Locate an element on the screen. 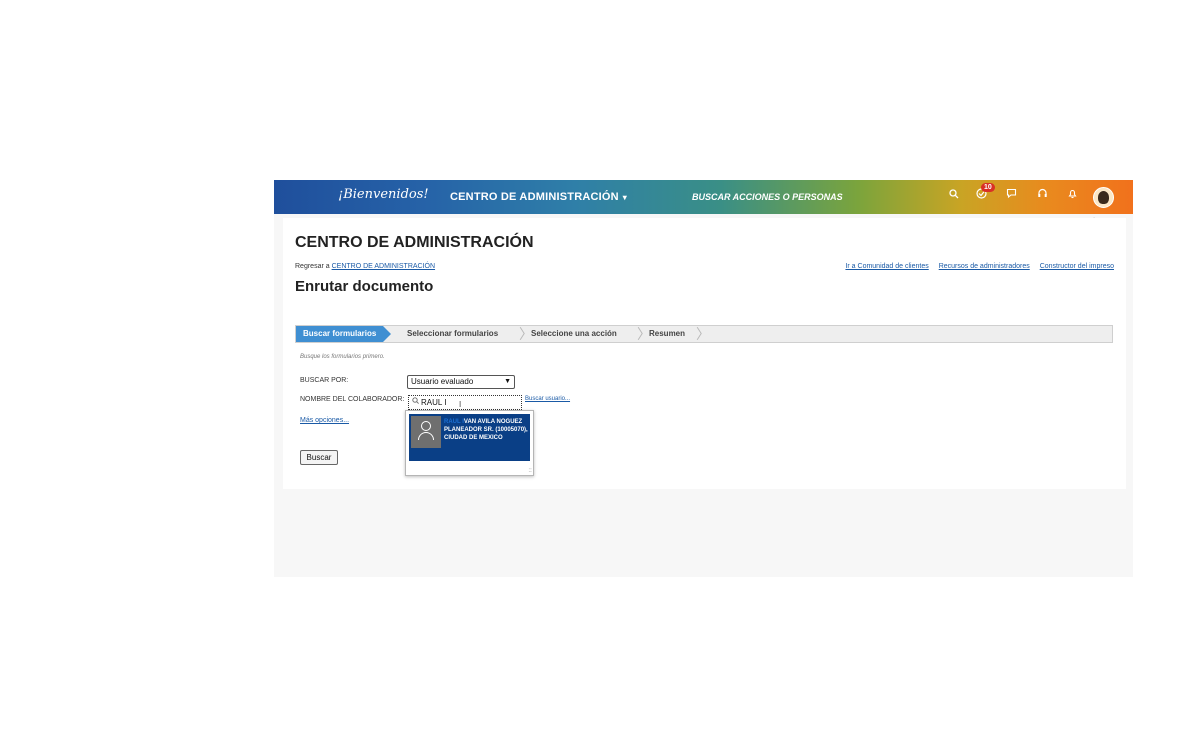 This screenshot has width=1200, height=750. search-button: Buscar is located at coordinates (319, 457).